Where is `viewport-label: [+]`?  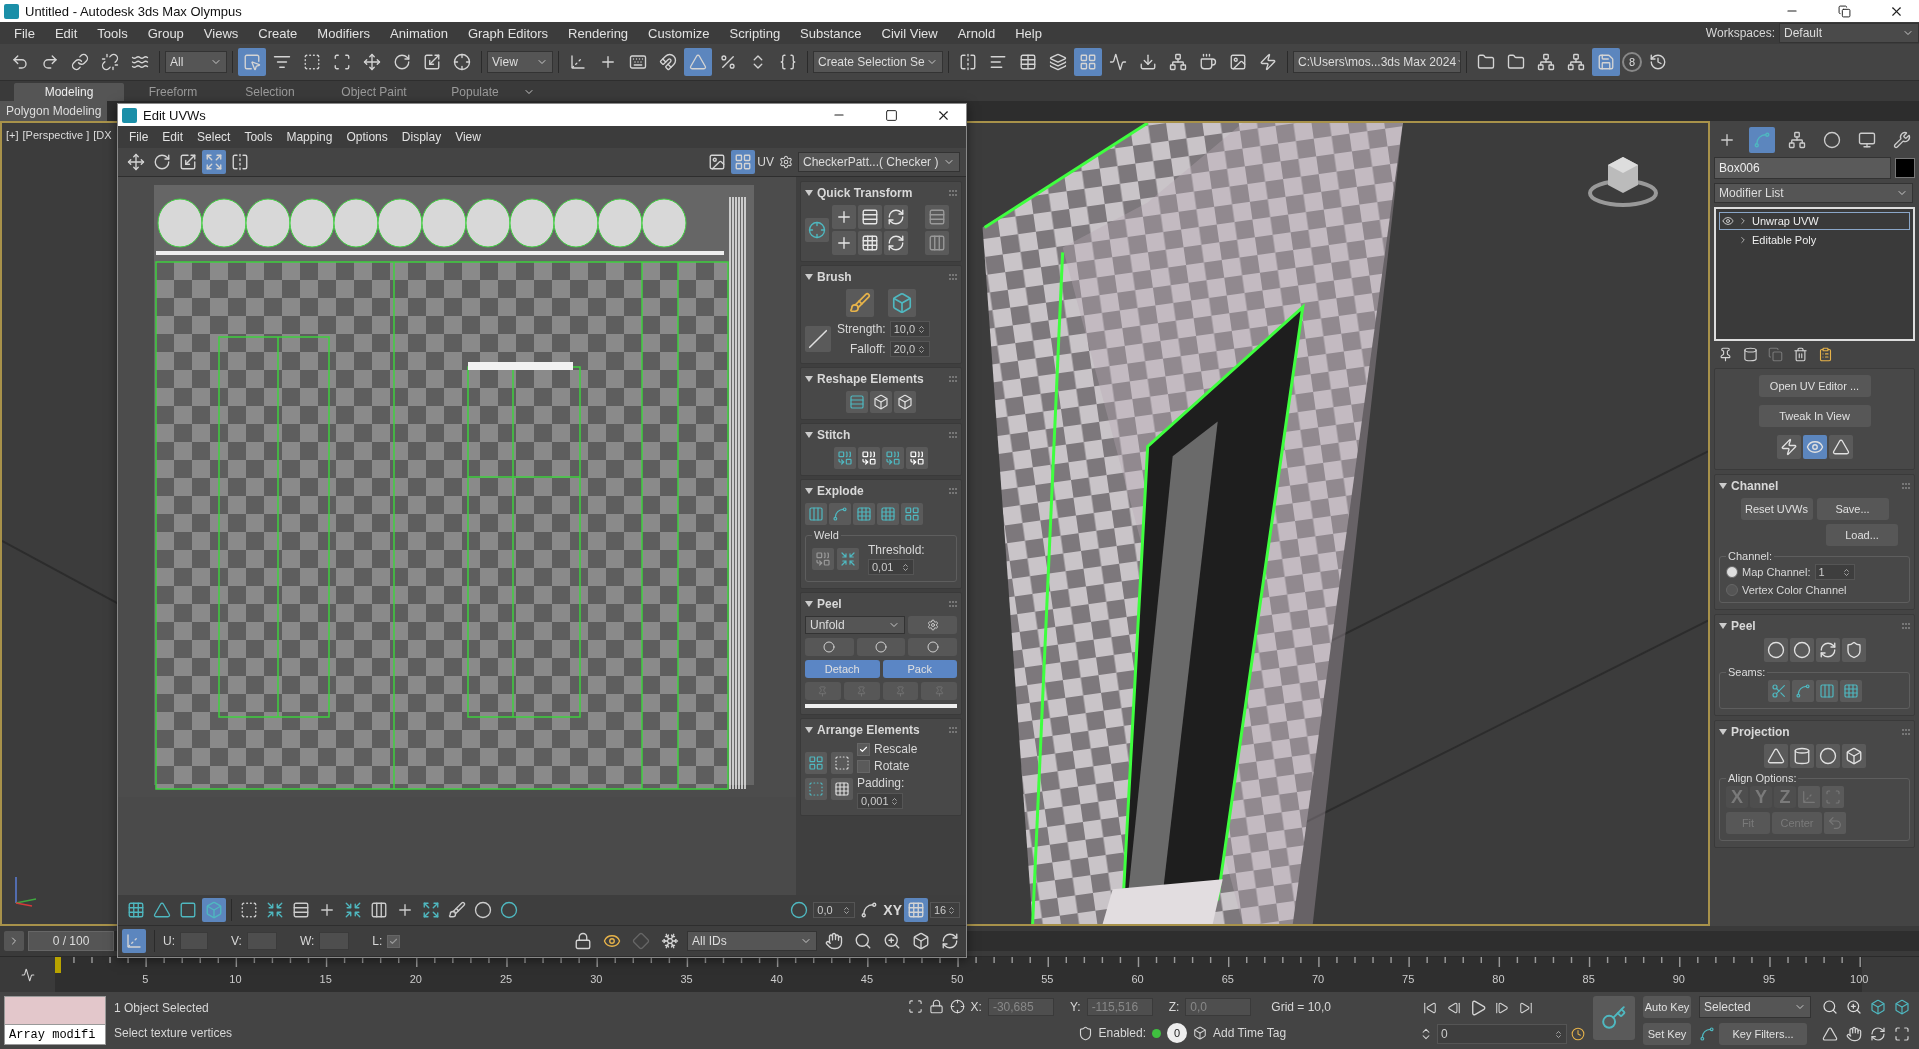
viewport-label: [+] is located at coordinates (12, 135).